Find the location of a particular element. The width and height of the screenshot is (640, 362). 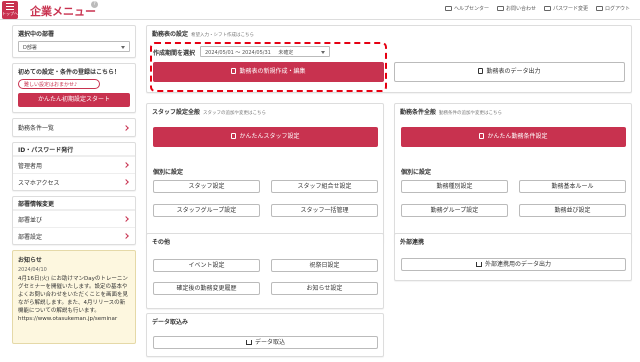

data-import-button: データ取込 is located at coordinates (265, 342).